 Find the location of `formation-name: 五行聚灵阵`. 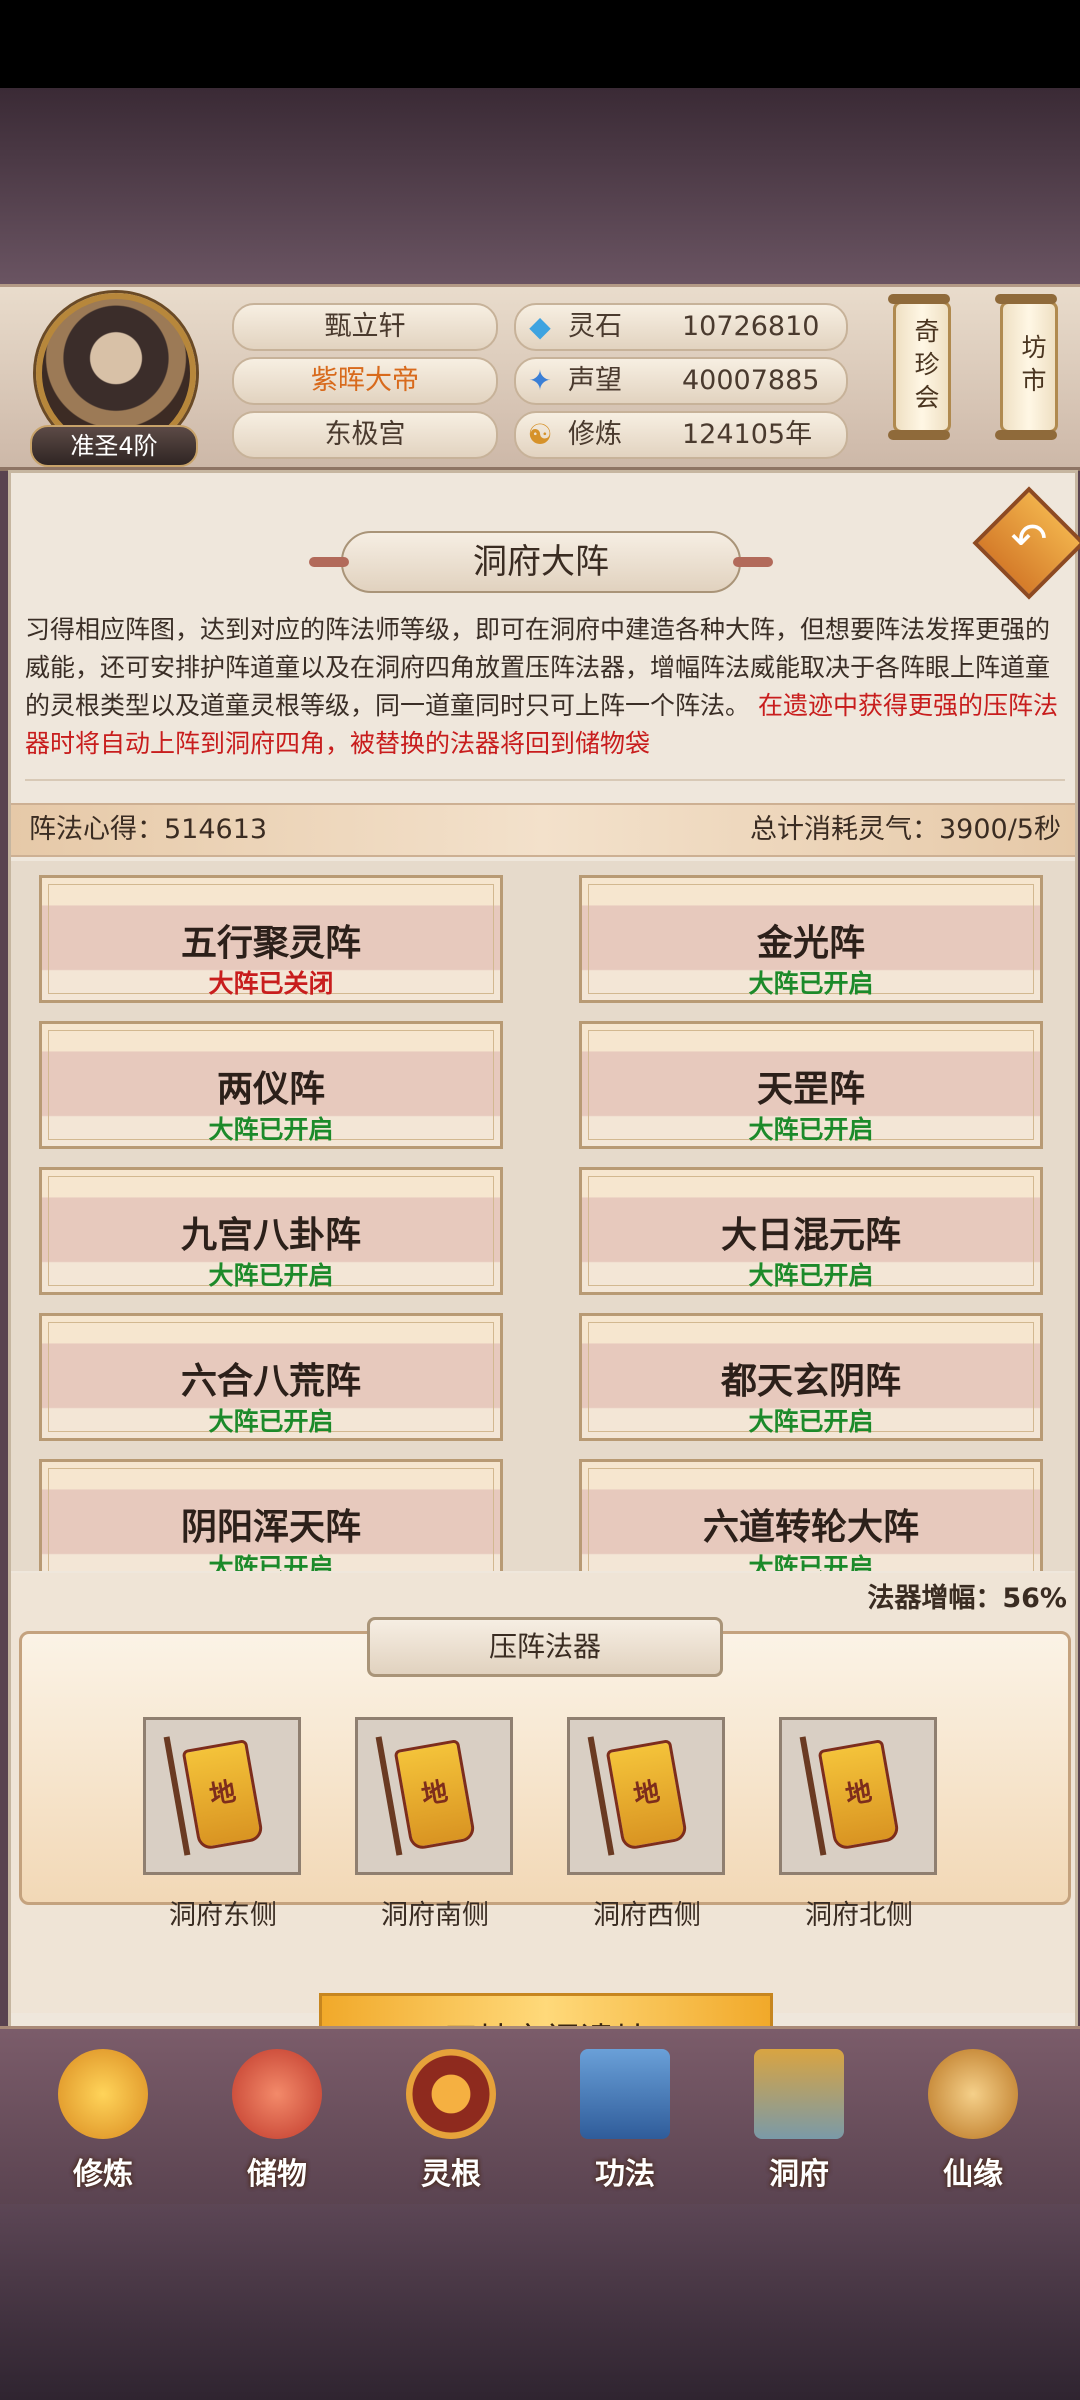

formation-name: 五行聚灵阵 is located at coordinates (270, 943).